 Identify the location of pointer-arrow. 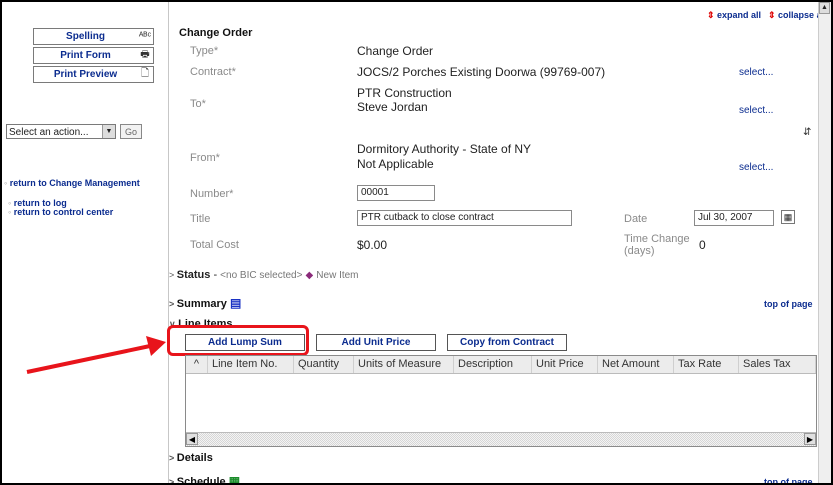
(96, 355).